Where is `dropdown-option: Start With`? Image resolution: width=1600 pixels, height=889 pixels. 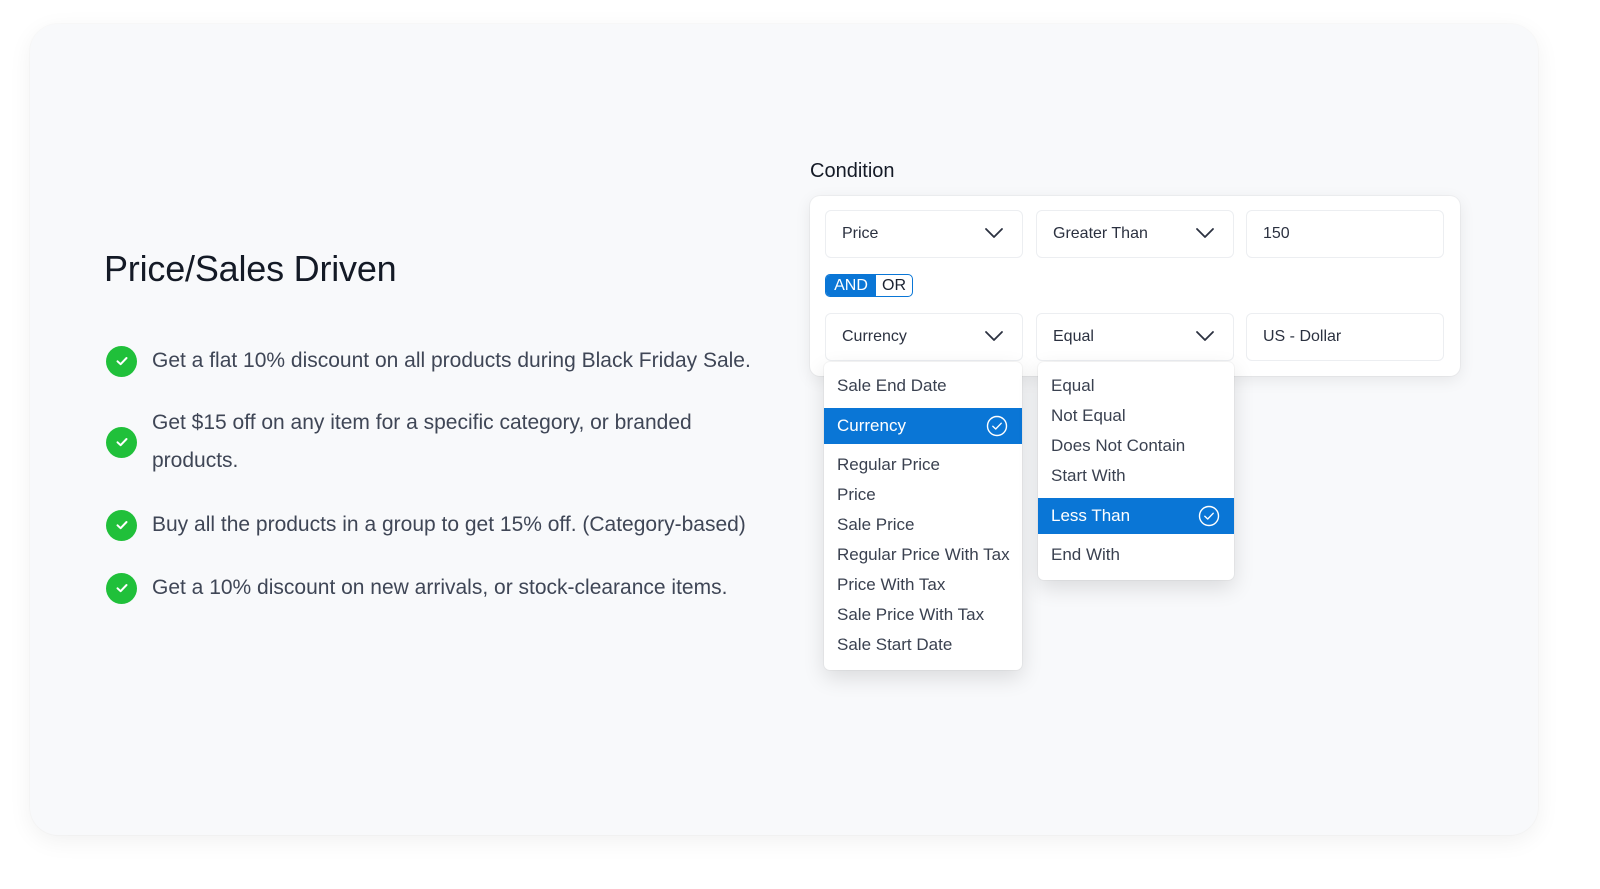
dropdown-option: Start With is located at coordinates (1136, 476).